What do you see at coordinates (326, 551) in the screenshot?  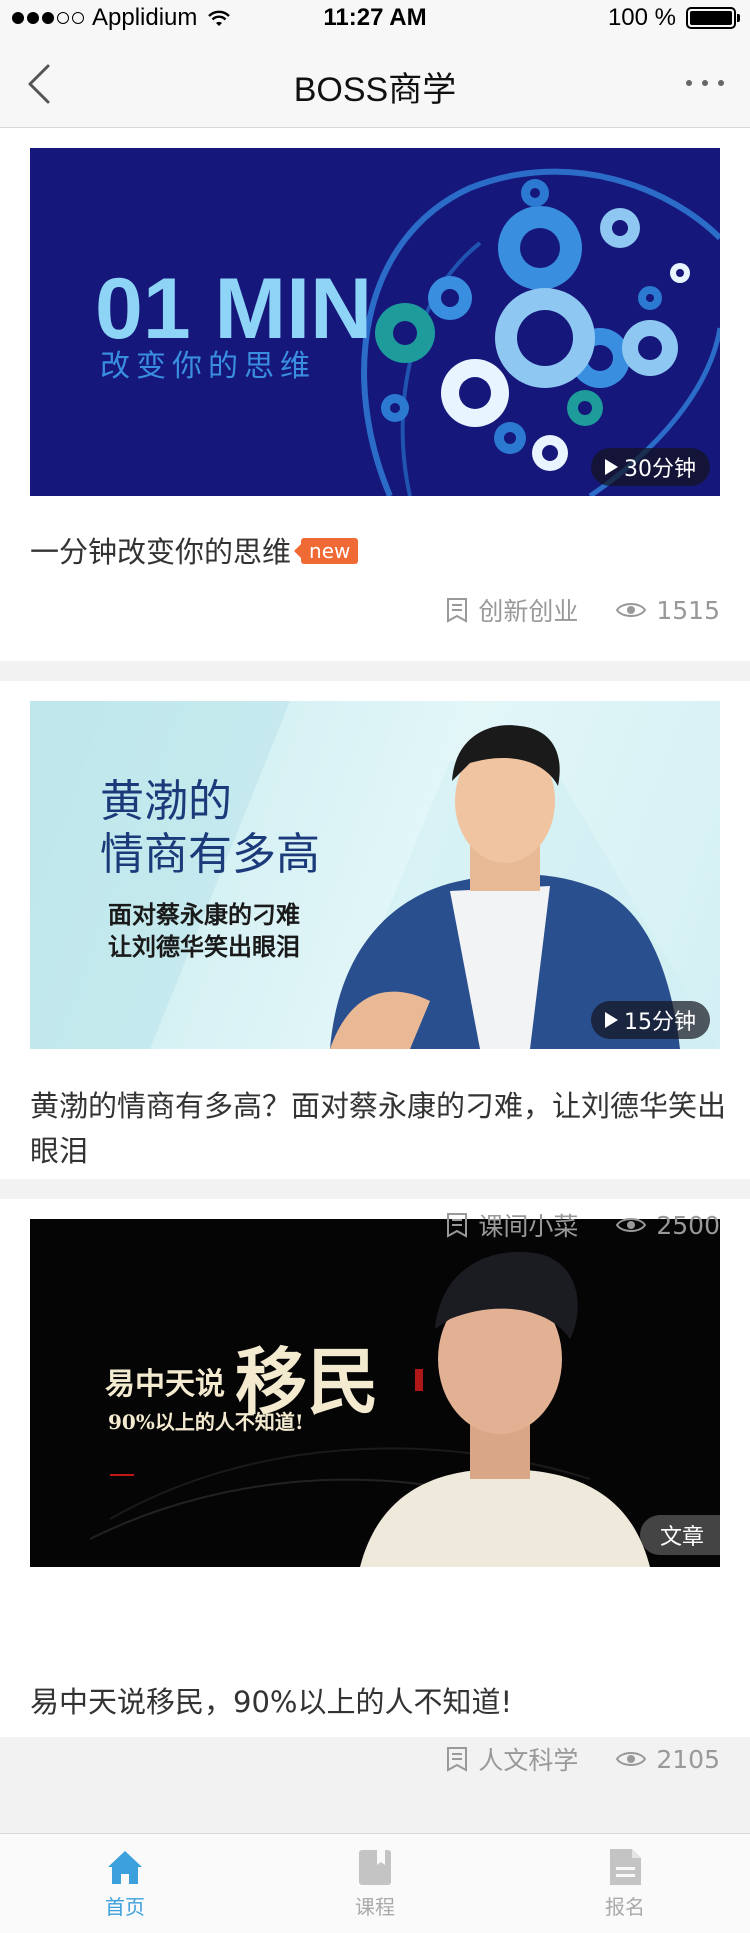 I see `new-tag: new` at bounding box center [326, 551].